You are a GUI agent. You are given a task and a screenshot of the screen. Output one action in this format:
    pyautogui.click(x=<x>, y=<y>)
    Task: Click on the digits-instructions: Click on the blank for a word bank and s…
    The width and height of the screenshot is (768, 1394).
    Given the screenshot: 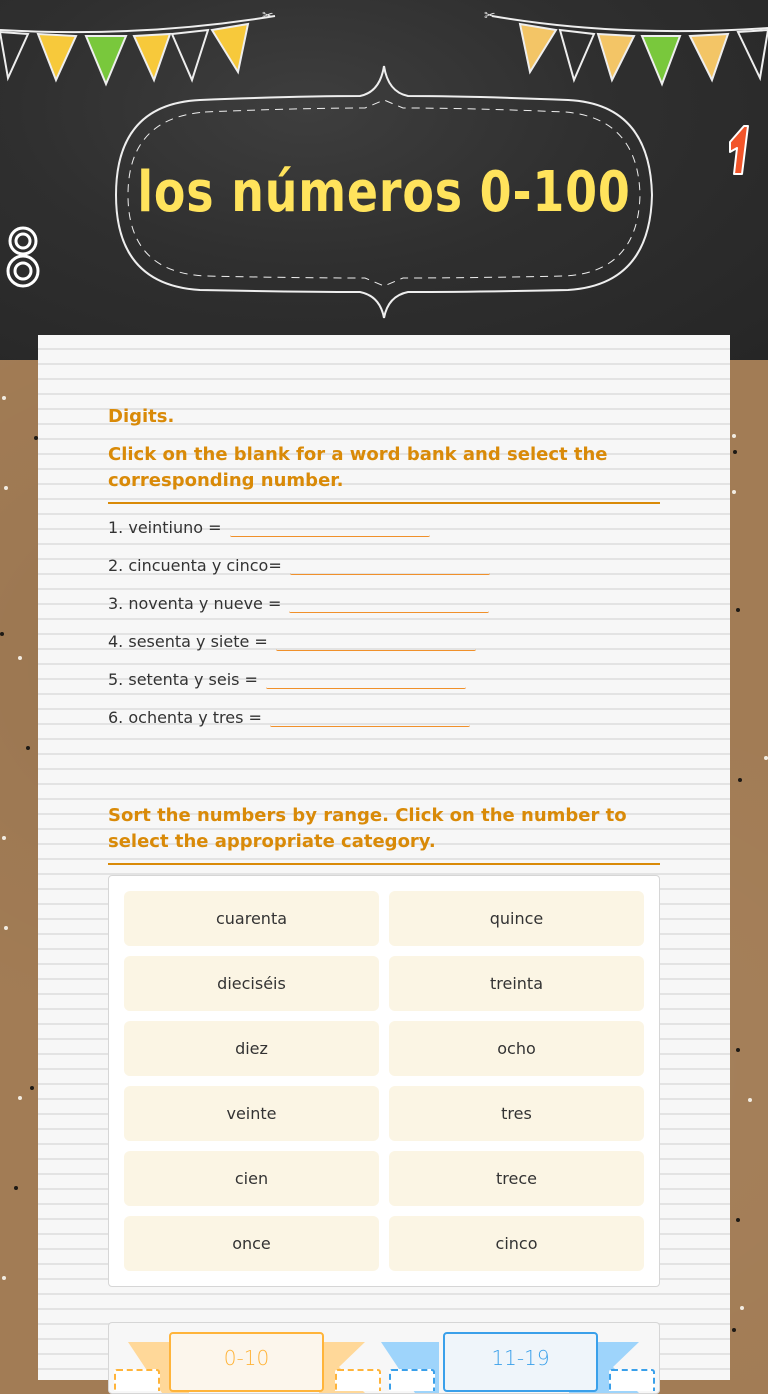 What is the action you would take?
    pyautogui.click(x=358, y=467)
    